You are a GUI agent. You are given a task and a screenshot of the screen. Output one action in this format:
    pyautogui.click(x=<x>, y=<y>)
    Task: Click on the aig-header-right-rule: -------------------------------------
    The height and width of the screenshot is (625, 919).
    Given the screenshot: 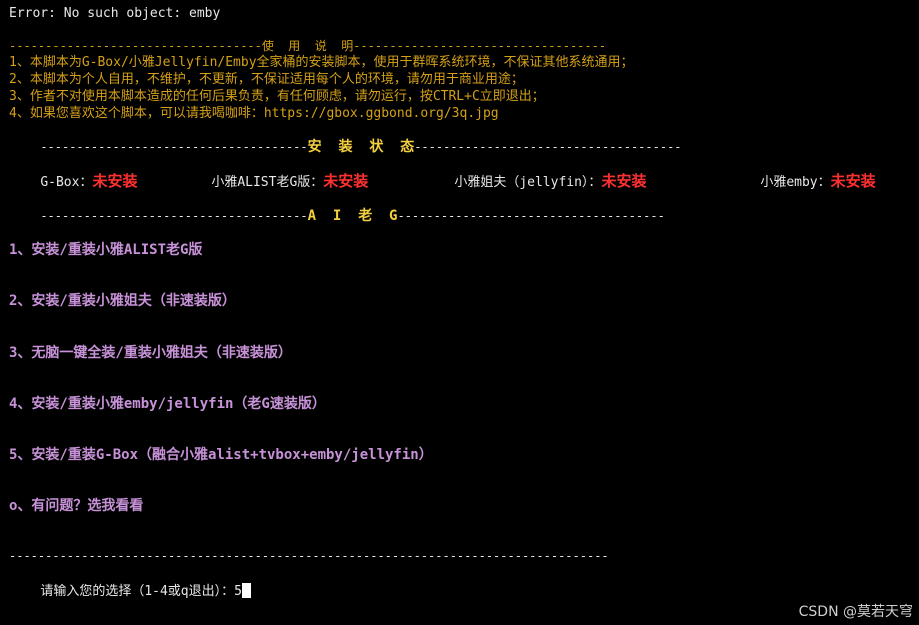 What is the action you would take?
    pyautogui.click(x=531, y=216)
    